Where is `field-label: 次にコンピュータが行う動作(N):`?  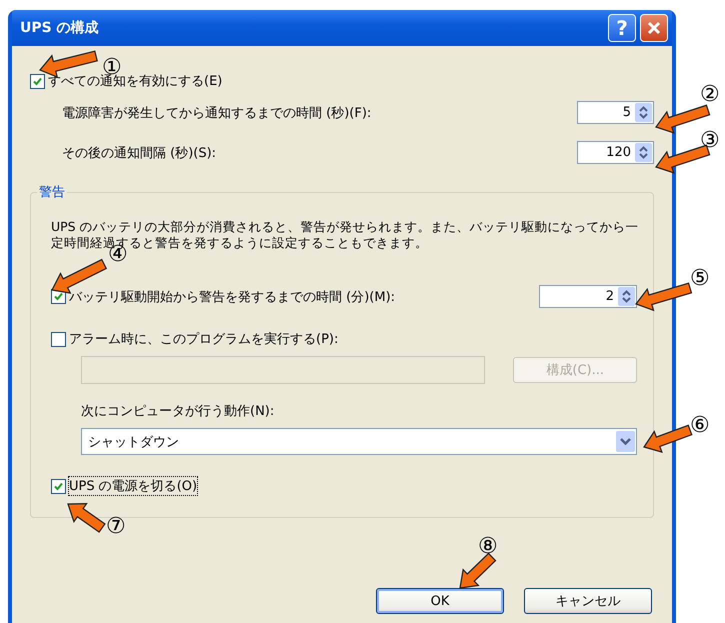
field-label: 次にコンピュータが行う動作(N): is located at coordinates (177, 411).